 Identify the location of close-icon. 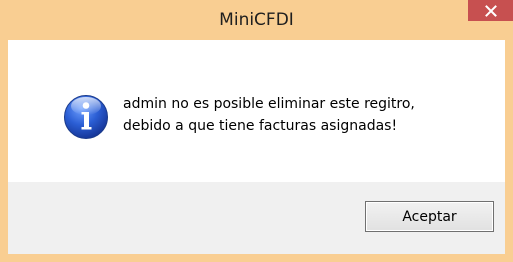
(490, 10).